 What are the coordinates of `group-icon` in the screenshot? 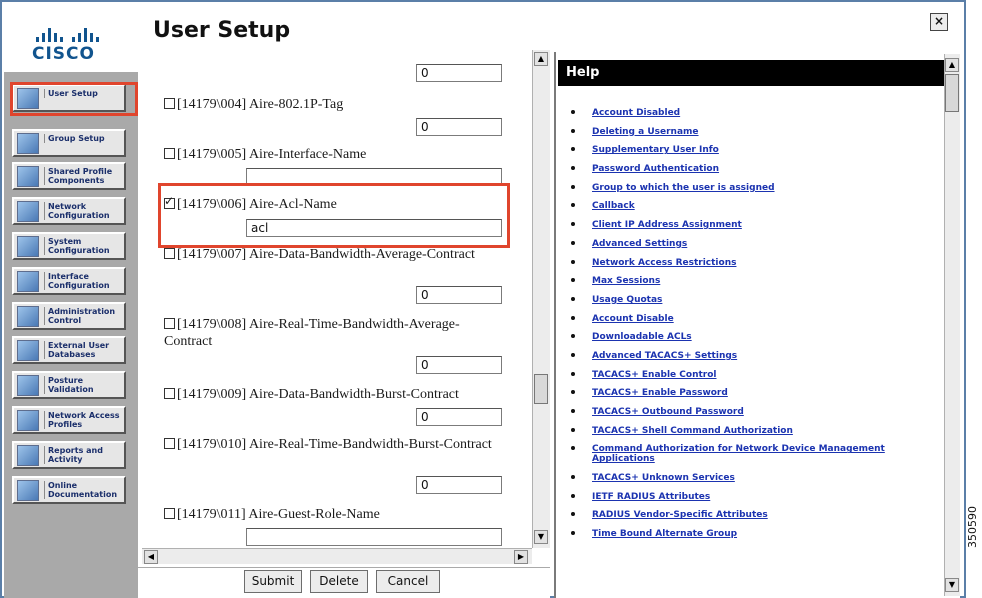 It's located at (28, 143).